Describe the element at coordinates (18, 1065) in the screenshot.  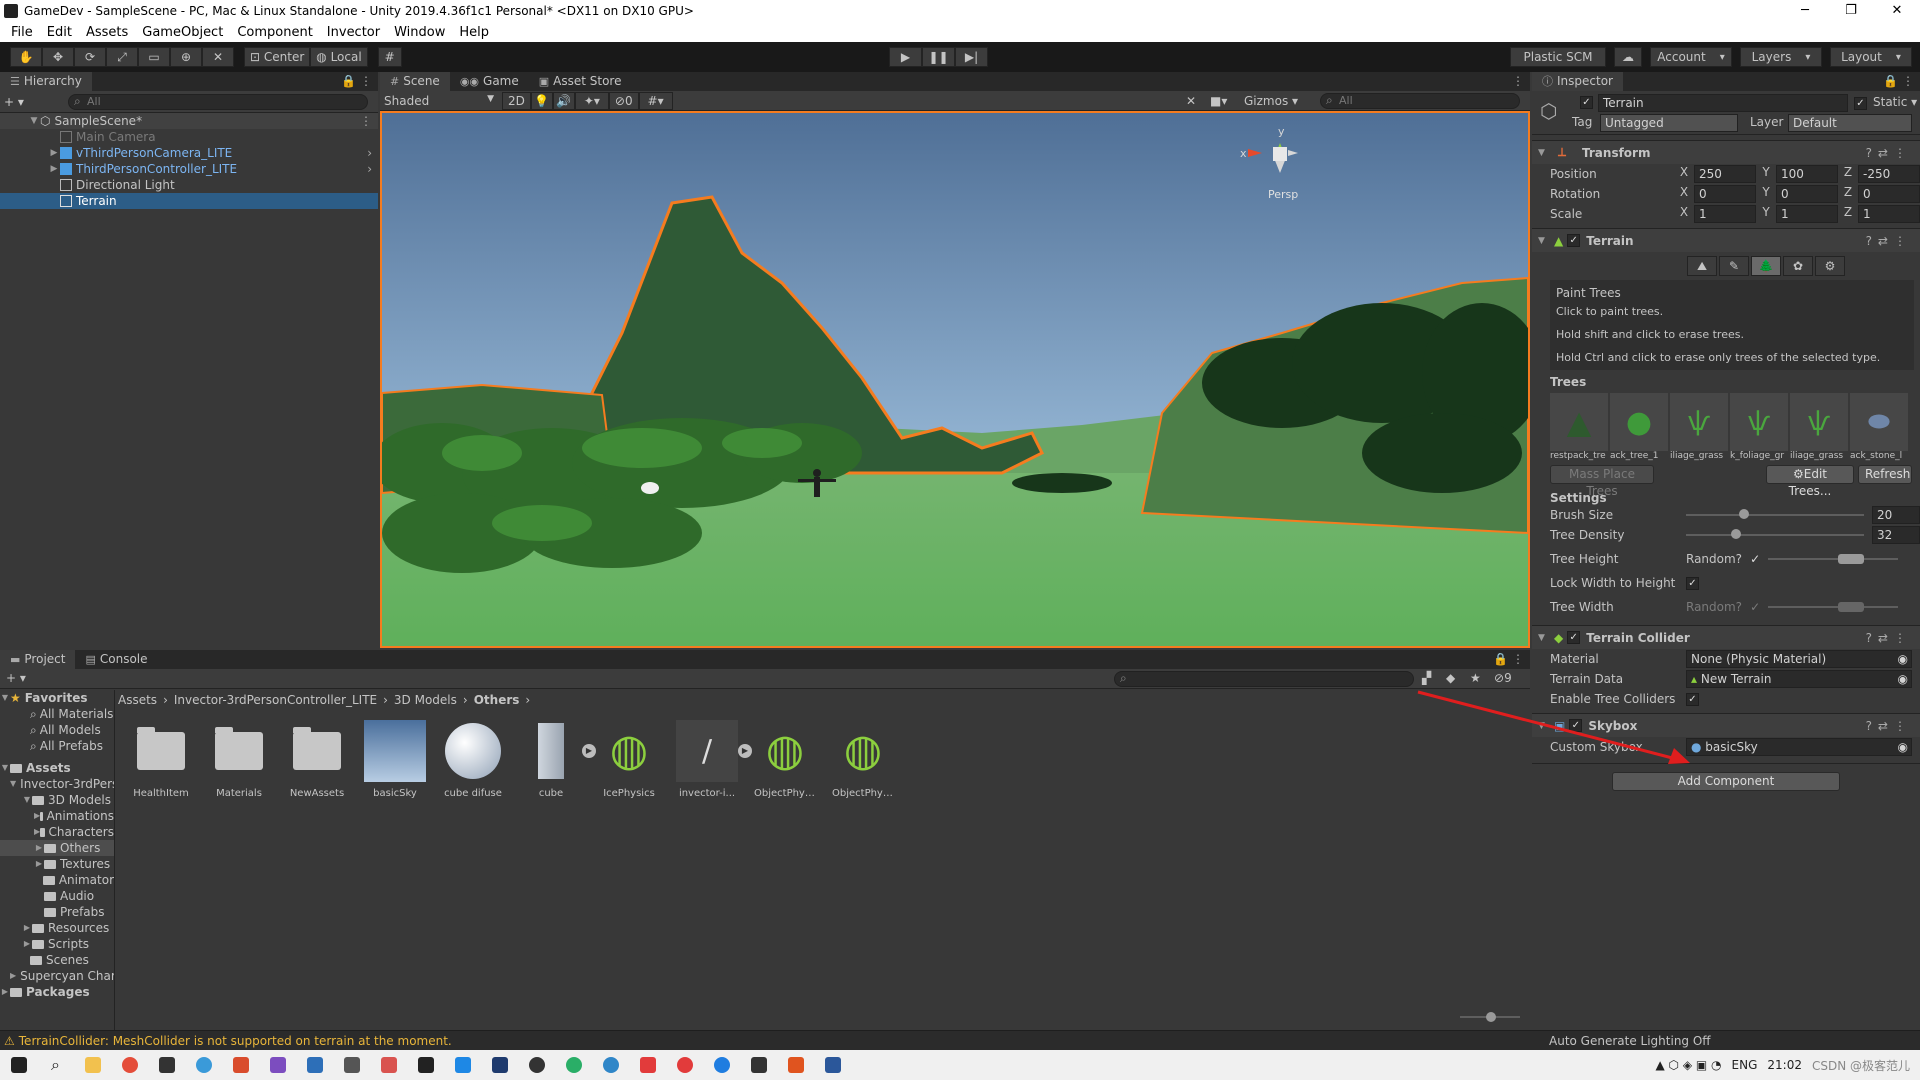
I see `start-button` at that location.